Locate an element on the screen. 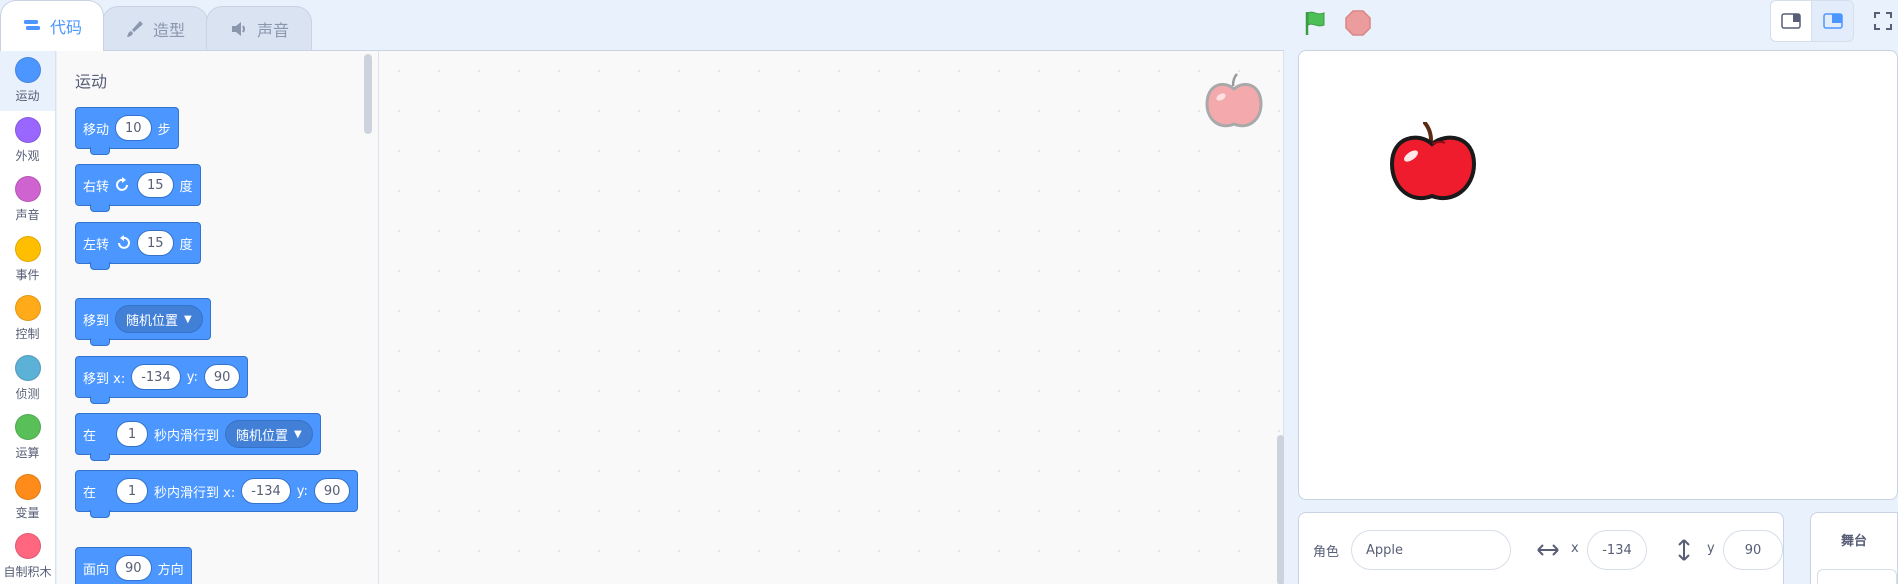 This screenshot has height=584, width=1898. glide-xy-block: 在 1 秒内滑行到 x: -134 y: 90 is located at coordinates (217, 494).